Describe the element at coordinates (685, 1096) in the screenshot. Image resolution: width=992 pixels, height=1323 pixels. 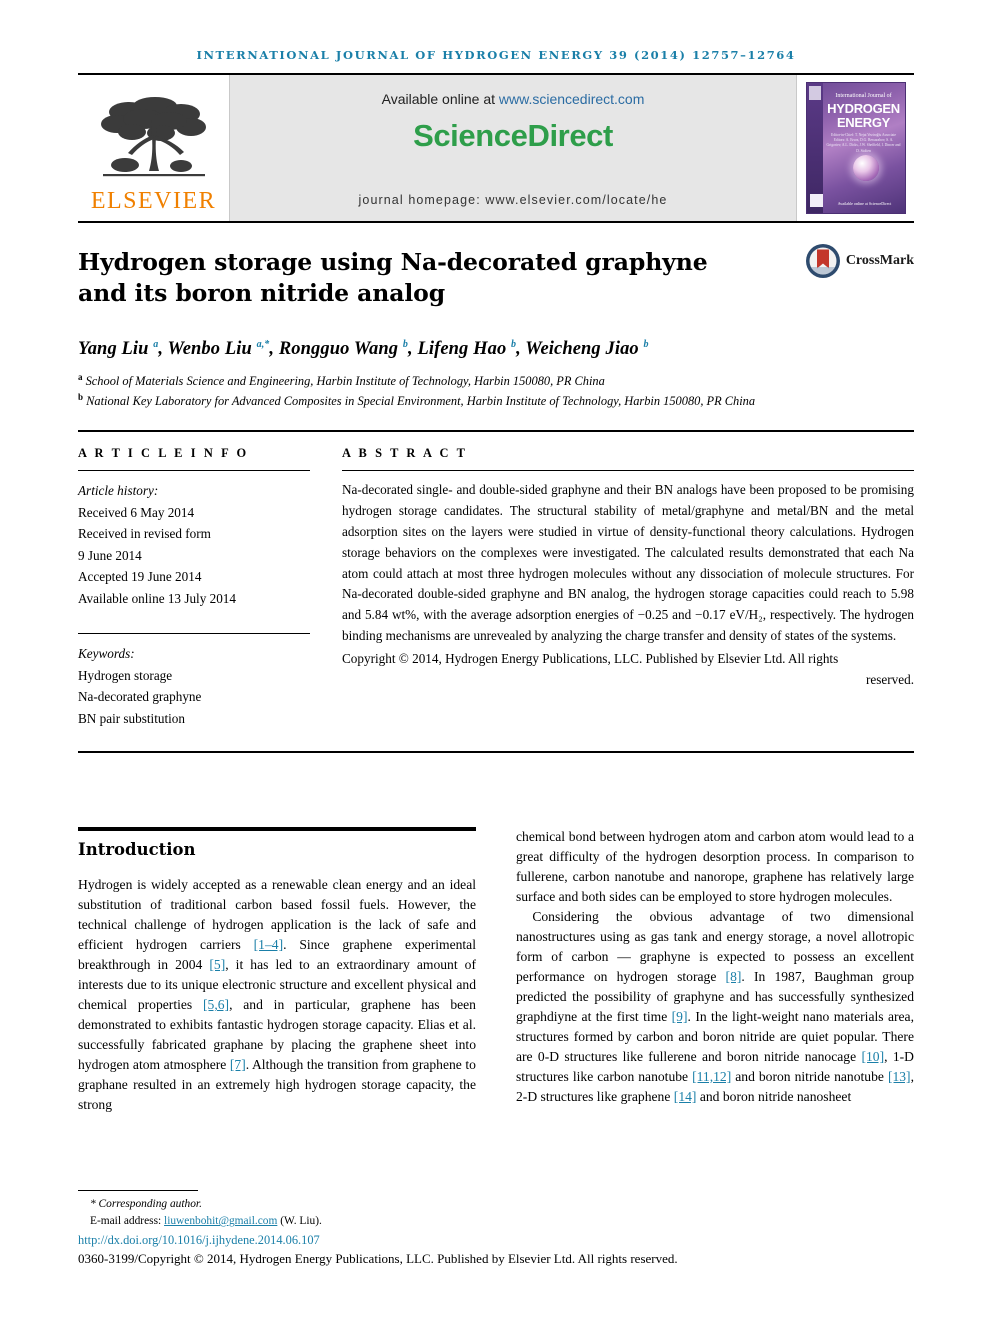
I see `citation-link: [14]` at that location.